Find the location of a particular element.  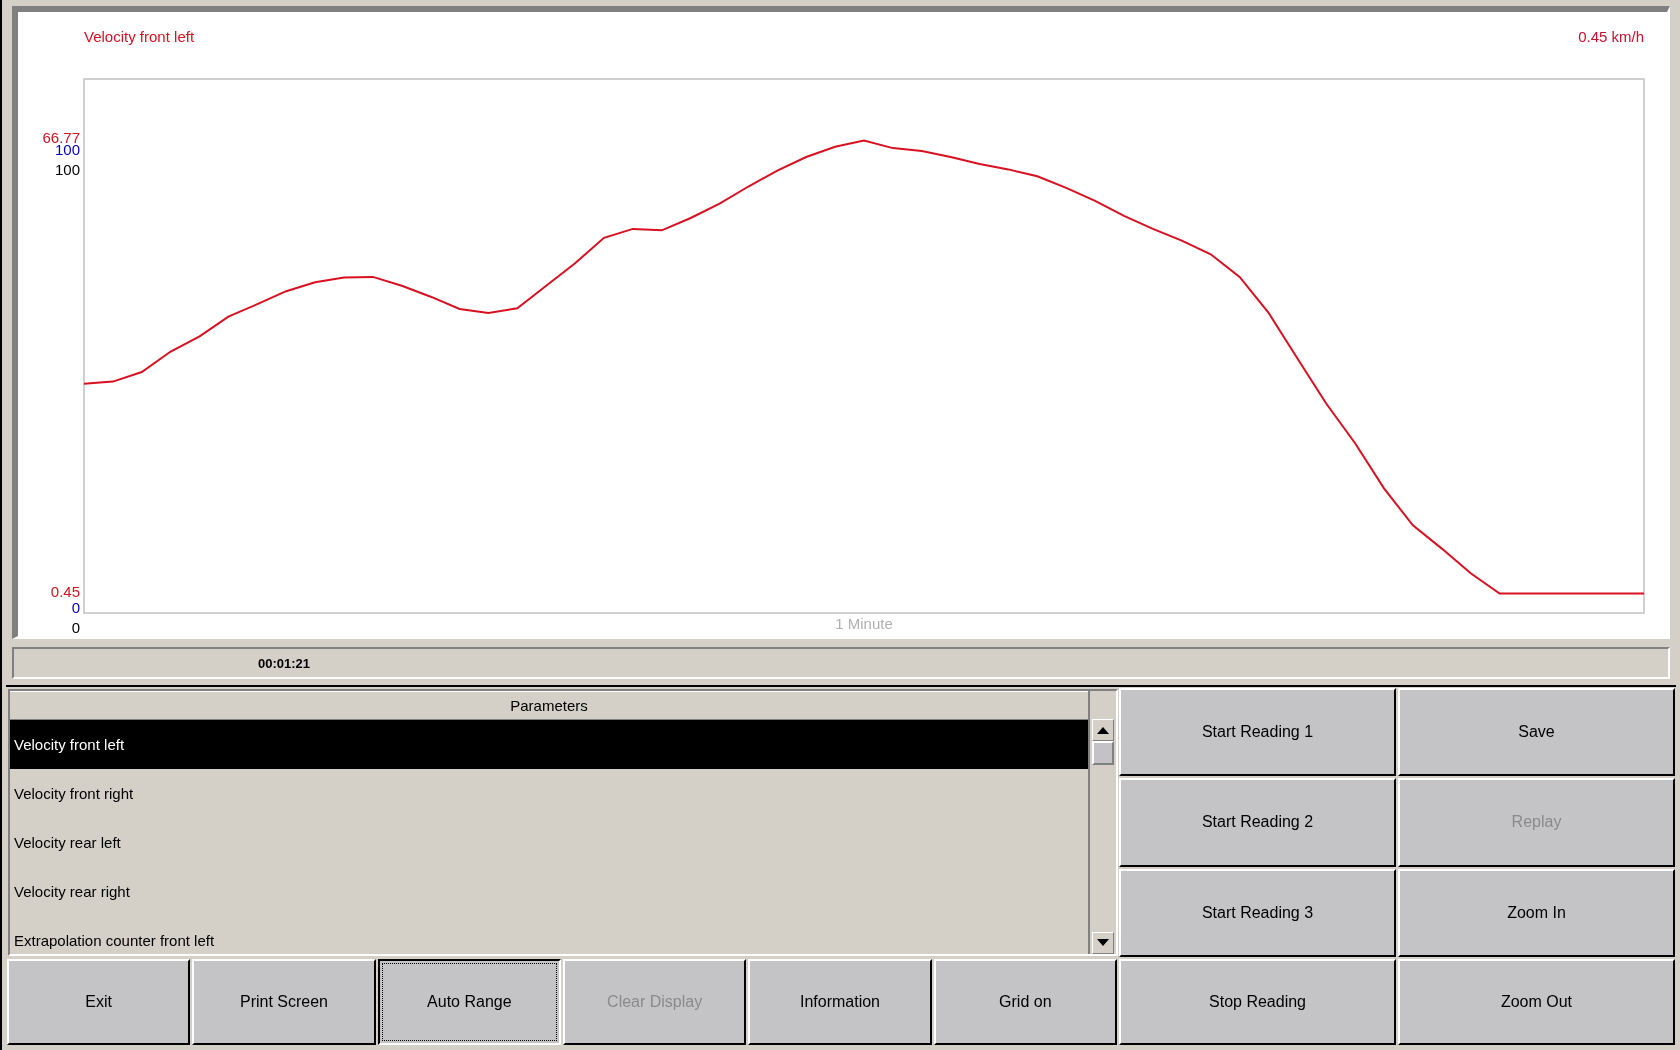

scroll-down-button is located at coordinates (1103, 943).